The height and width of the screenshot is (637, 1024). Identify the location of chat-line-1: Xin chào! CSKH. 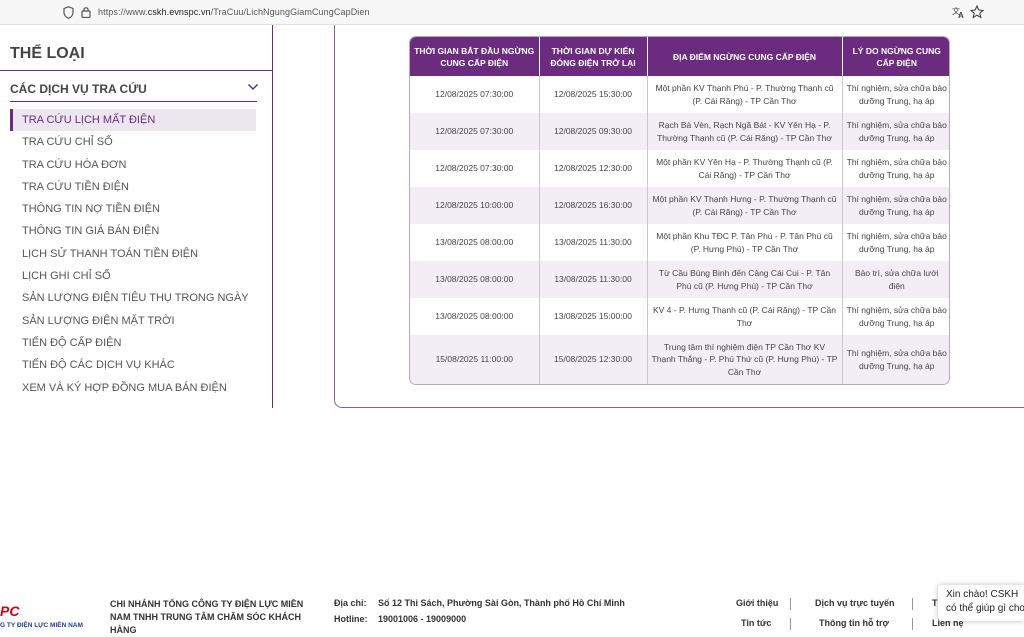
(982, 594).